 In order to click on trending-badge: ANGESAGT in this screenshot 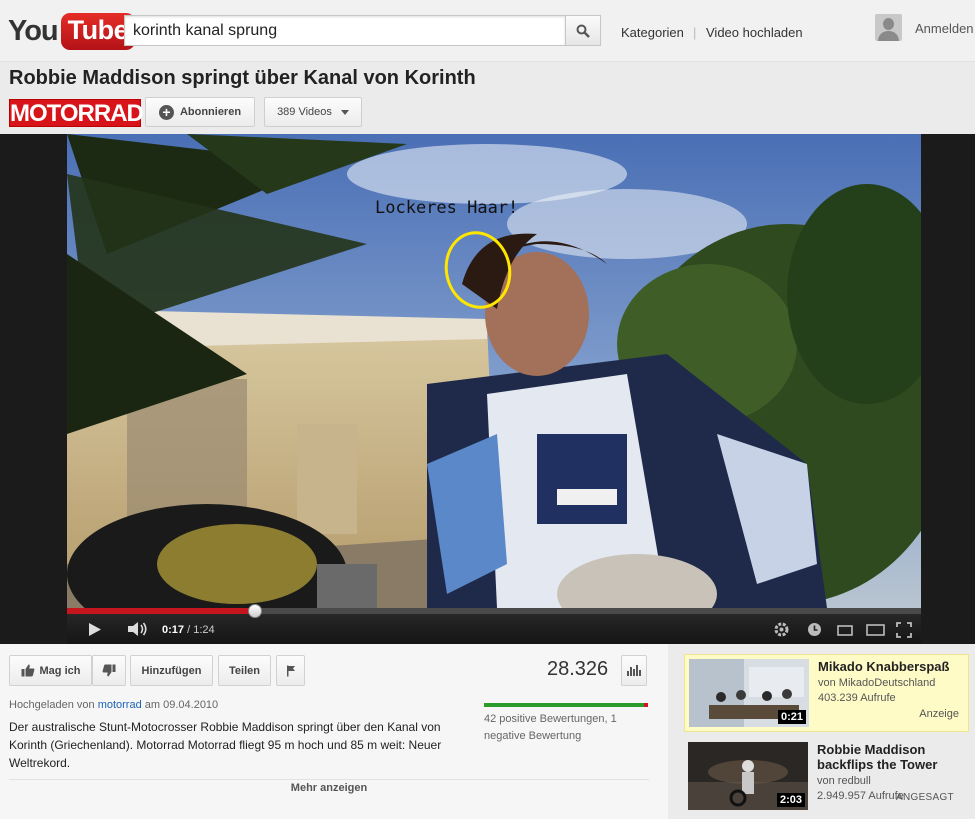, I will do `click(925, 797)`.